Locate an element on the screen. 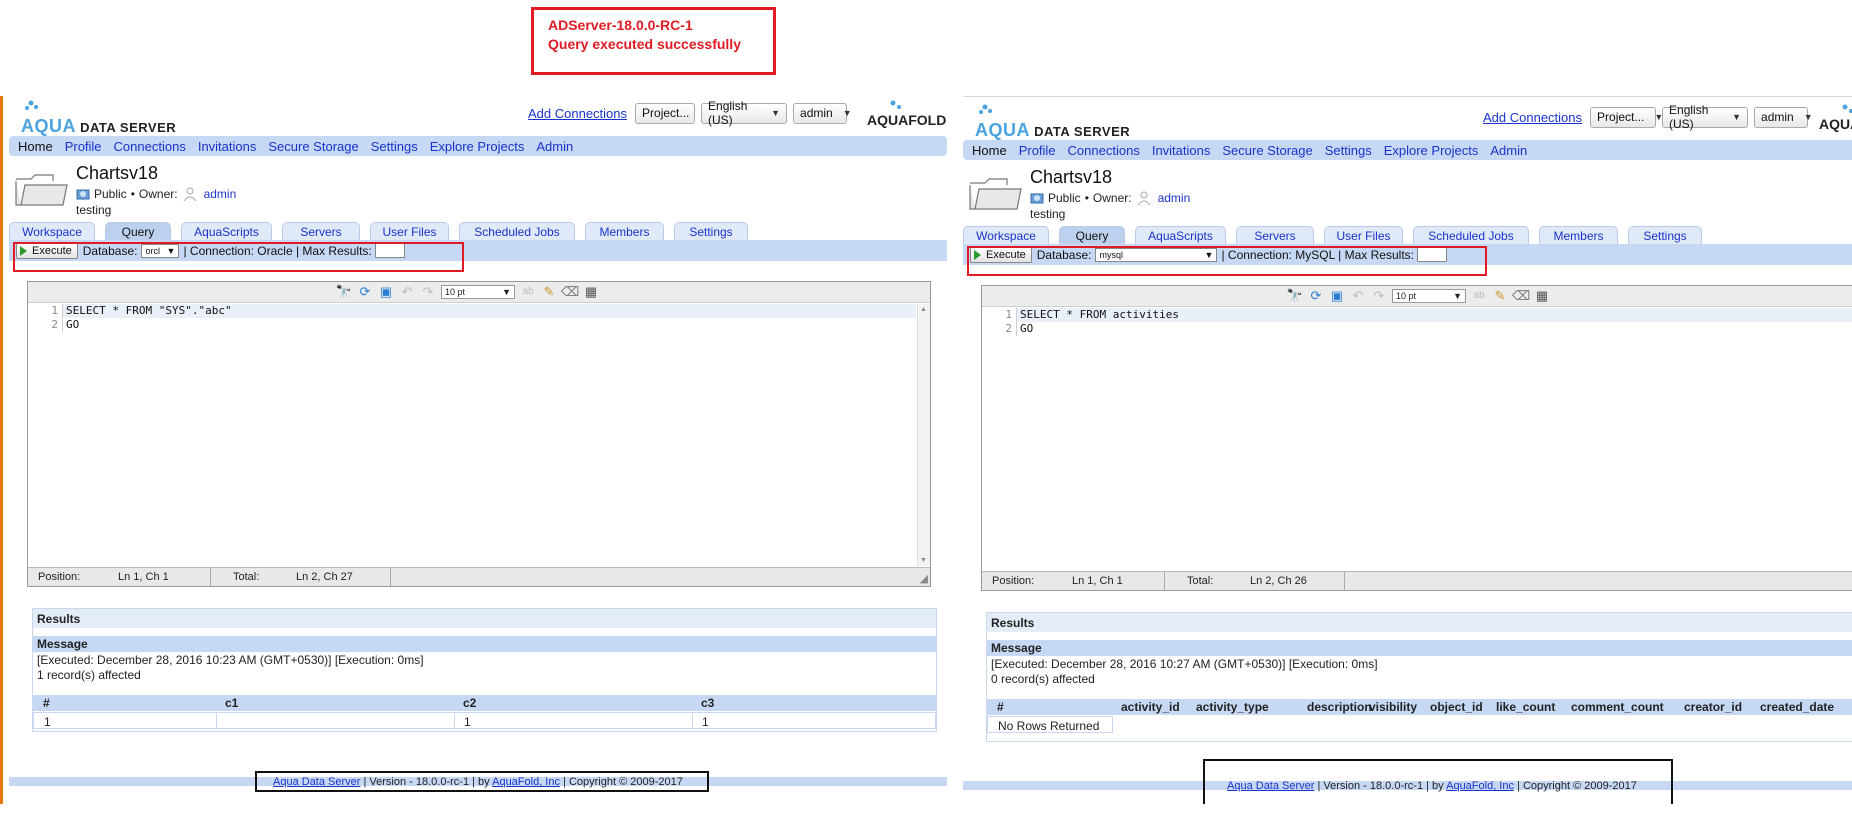 This screenshot has height=838, width=1852. public-icon is located at coordinates (1037, 198).